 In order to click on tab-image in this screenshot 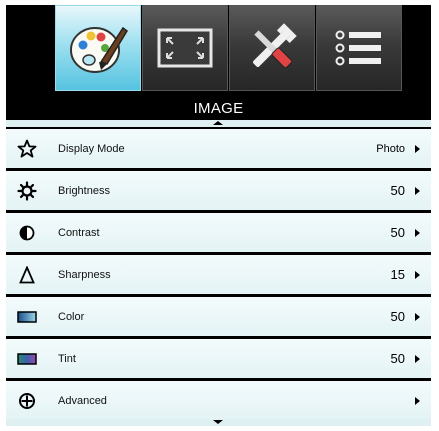, I will do `click(98, 48)`.